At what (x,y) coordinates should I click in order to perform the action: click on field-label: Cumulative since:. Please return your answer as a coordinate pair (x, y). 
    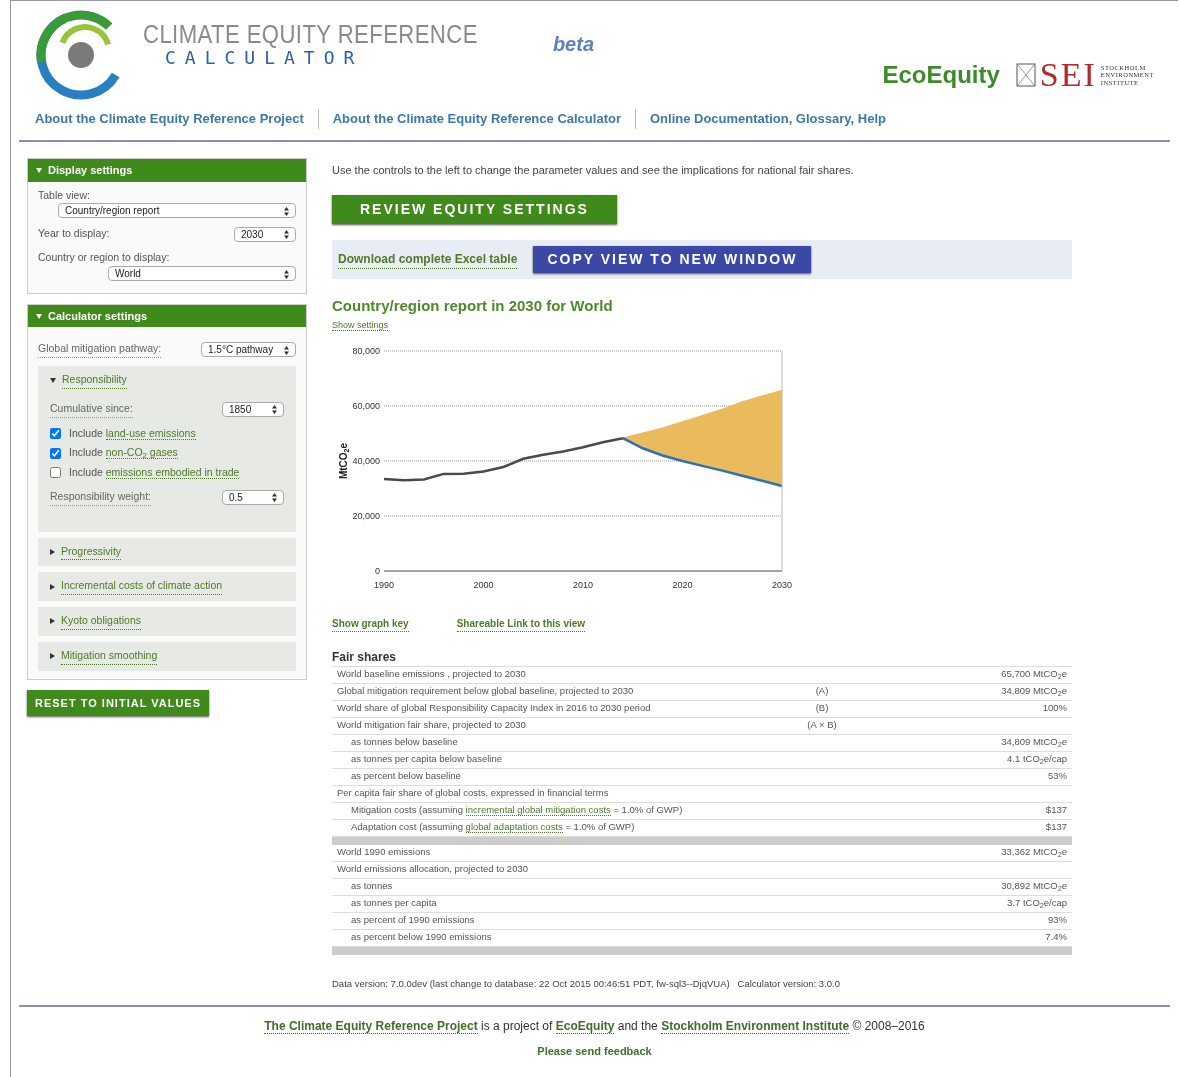
    Looking at the image, I should click on (91, 409).